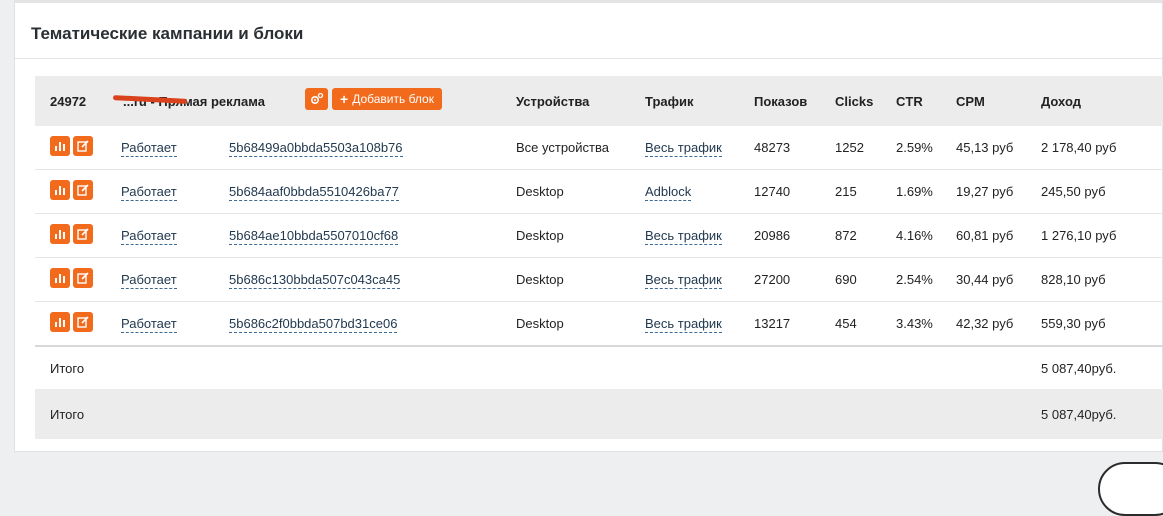 This screenshot has height=516, width=1163. I want to click on ctr-cell: 2.59%, so click(914, 147).